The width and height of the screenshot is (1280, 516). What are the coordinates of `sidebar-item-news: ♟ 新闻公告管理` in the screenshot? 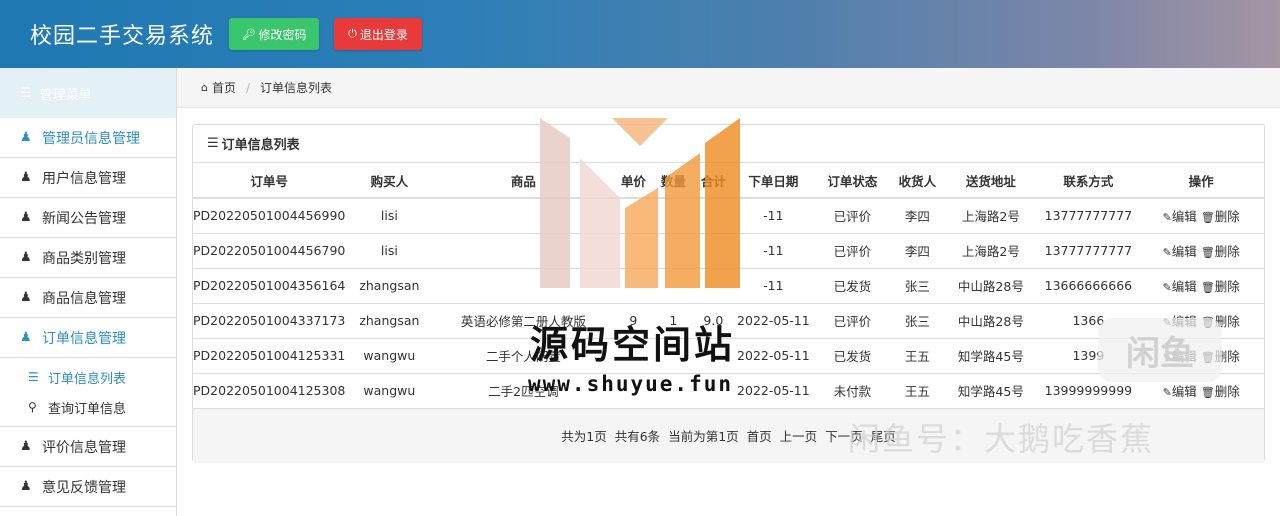 It's located at (88, 218).